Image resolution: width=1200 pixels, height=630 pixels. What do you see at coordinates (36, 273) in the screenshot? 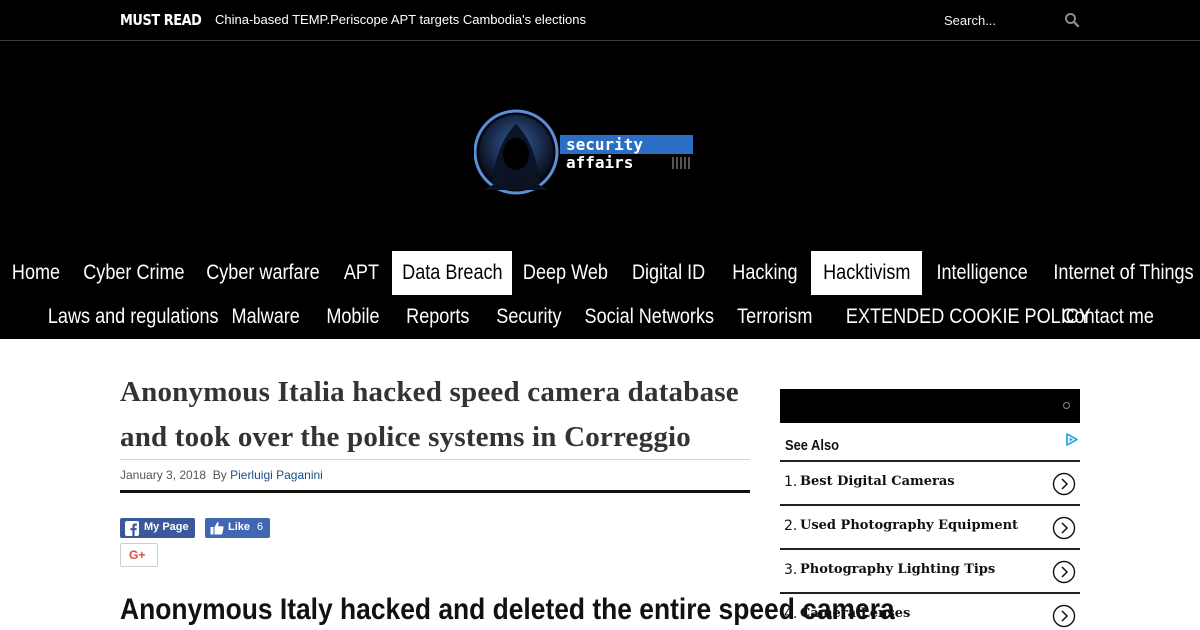
I see `nav-item-home: Home` at bounding box center [36, 273].